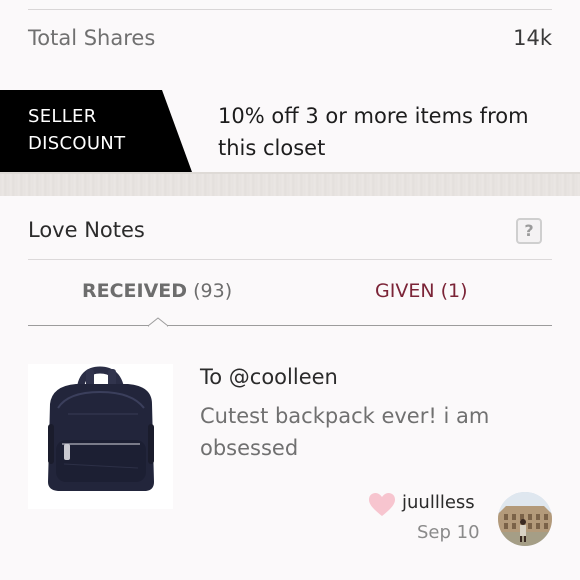 The height and width of the screenshot is (580, 580). Describe the element at coordinates (62, 116) in the screenshot. I see `badge-line-seller: SELLER` at that location.